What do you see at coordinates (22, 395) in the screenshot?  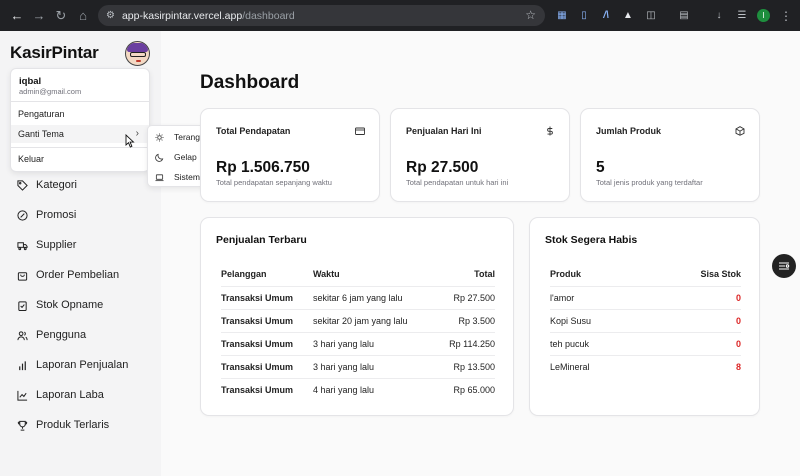 I see `line-chart-icon` at bounding box center [22, 395].